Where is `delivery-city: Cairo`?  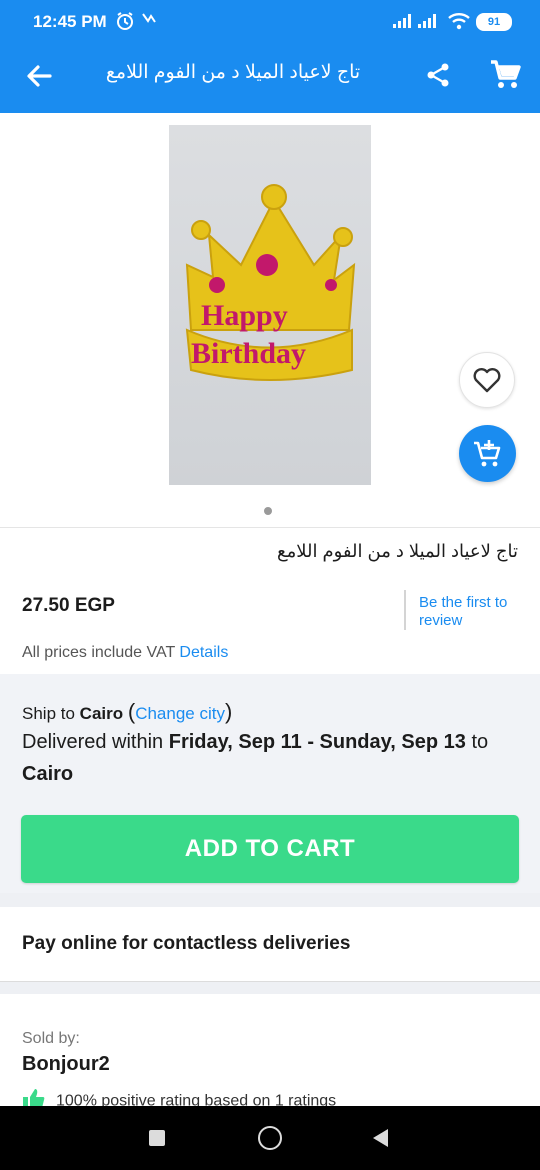 delivery-city: Cairo is located at coordinates (48, 774).